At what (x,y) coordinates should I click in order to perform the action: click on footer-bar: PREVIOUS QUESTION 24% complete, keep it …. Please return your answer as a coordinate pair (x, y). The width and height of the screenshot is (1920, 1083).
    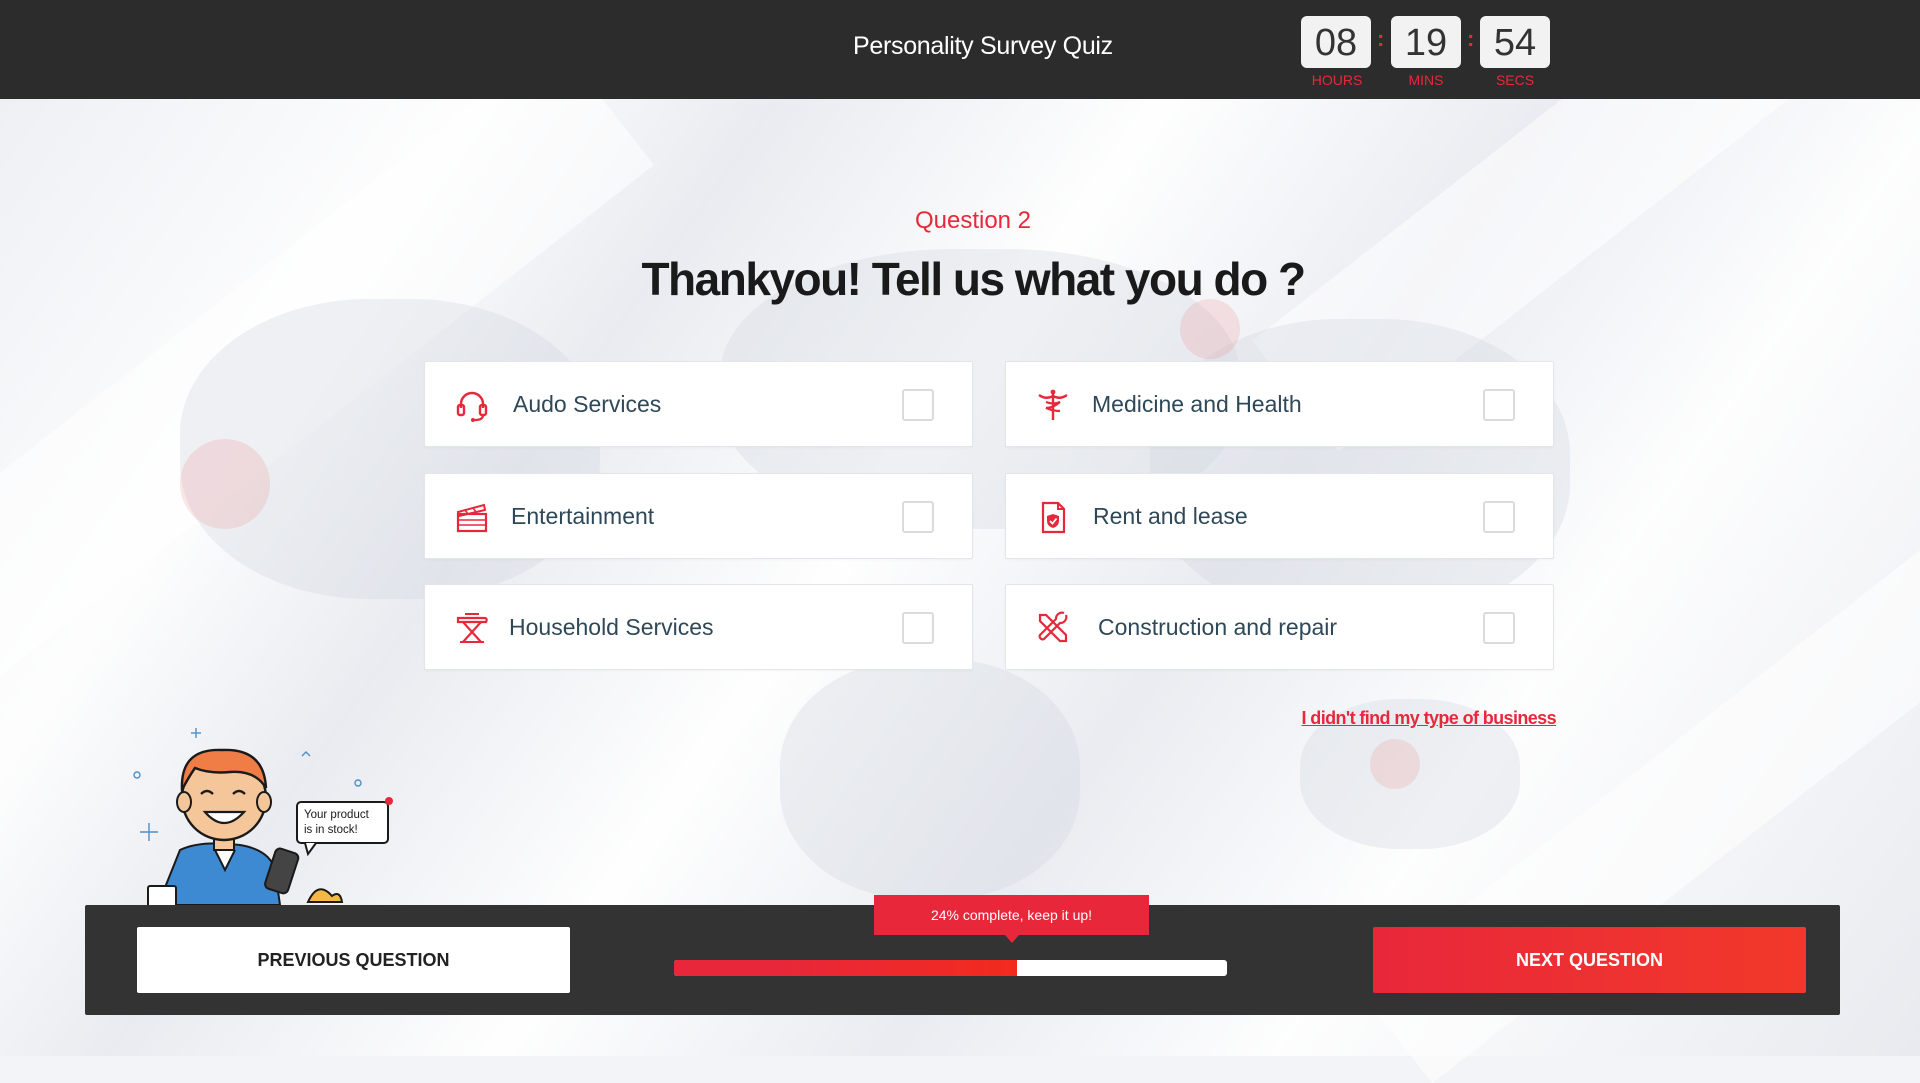
    Looking at the image, I should click on (962, 955).